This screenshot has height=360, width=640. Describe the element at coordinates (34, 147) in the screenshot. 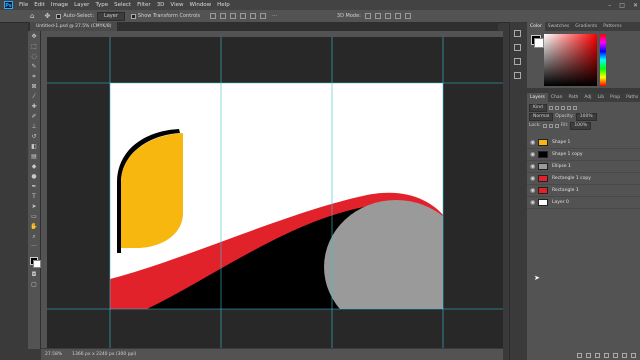

I see `eraser-tool-icon: ◧` at that location.